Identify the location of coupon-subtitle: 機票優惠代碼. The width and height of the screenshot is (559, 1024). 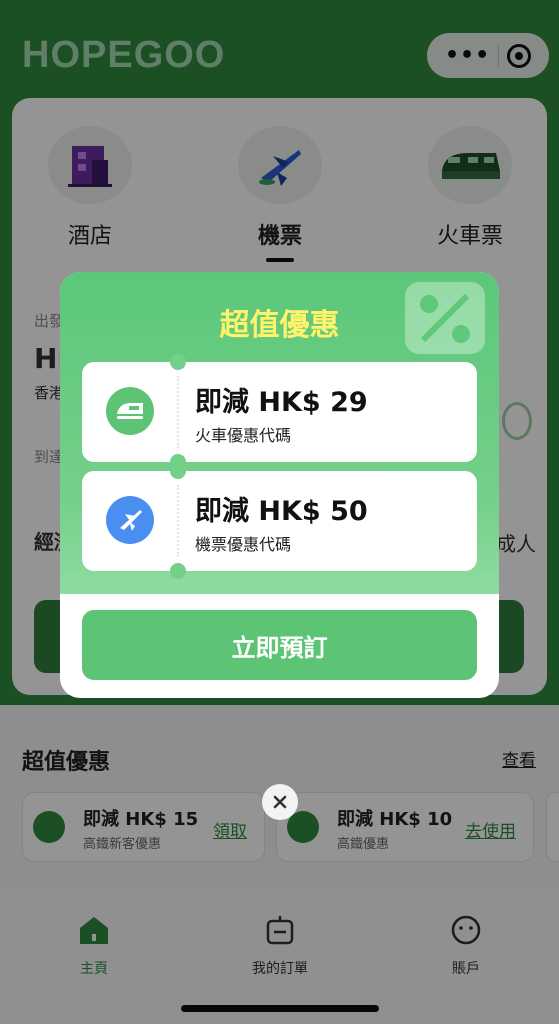
(243, 544).